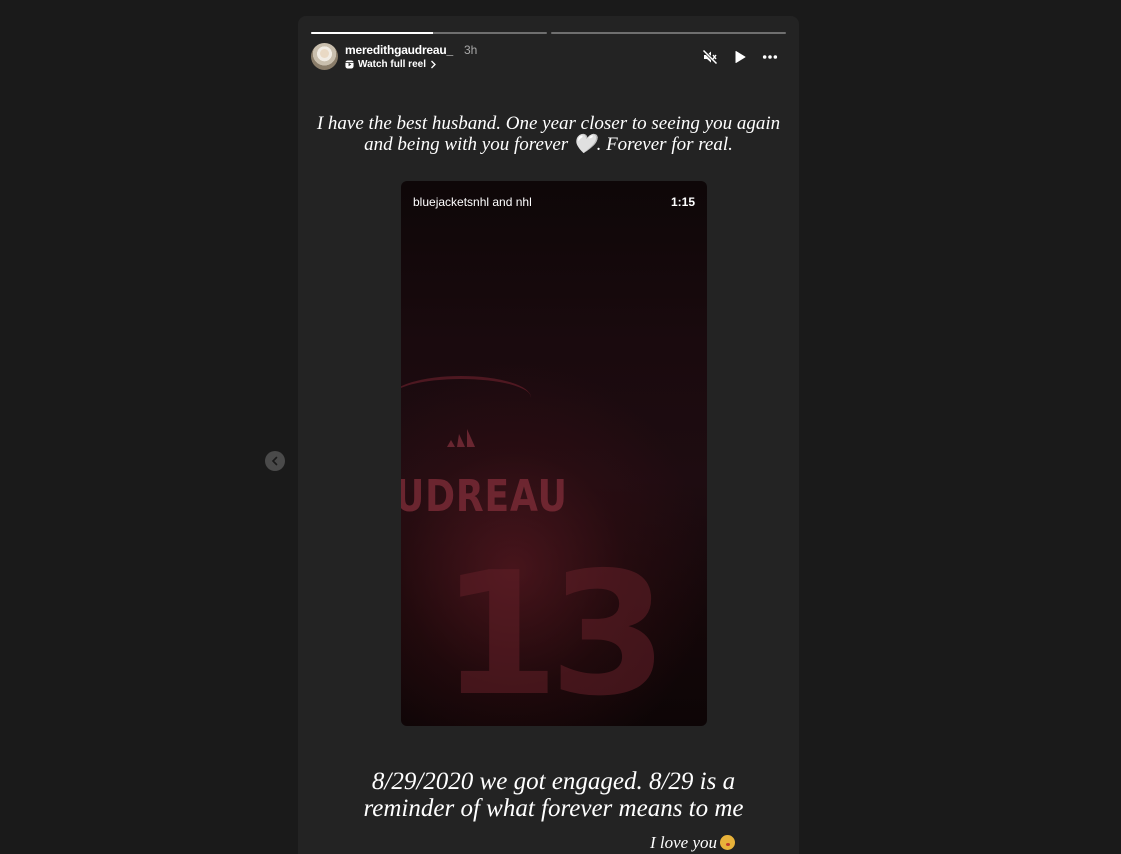  Describe the element at coordinates (471, 50) in the screenshot. I see `post-time: 3h` at that location.